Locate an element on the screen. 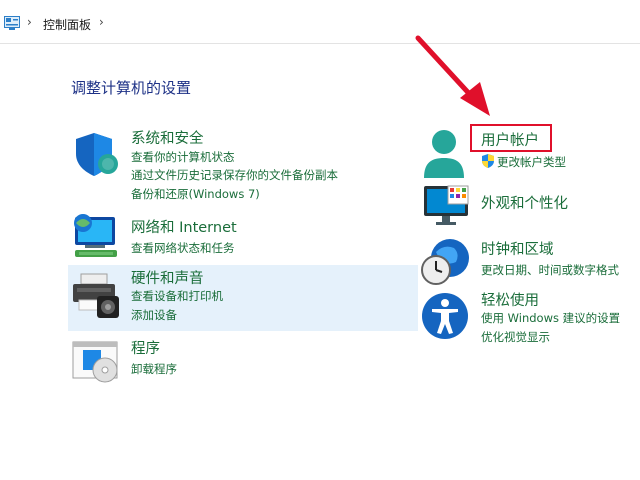 This screenshot has height=480, width=640. link-optimize-visual-display: 优化视觉显示 is located at coordinates (515, 337).